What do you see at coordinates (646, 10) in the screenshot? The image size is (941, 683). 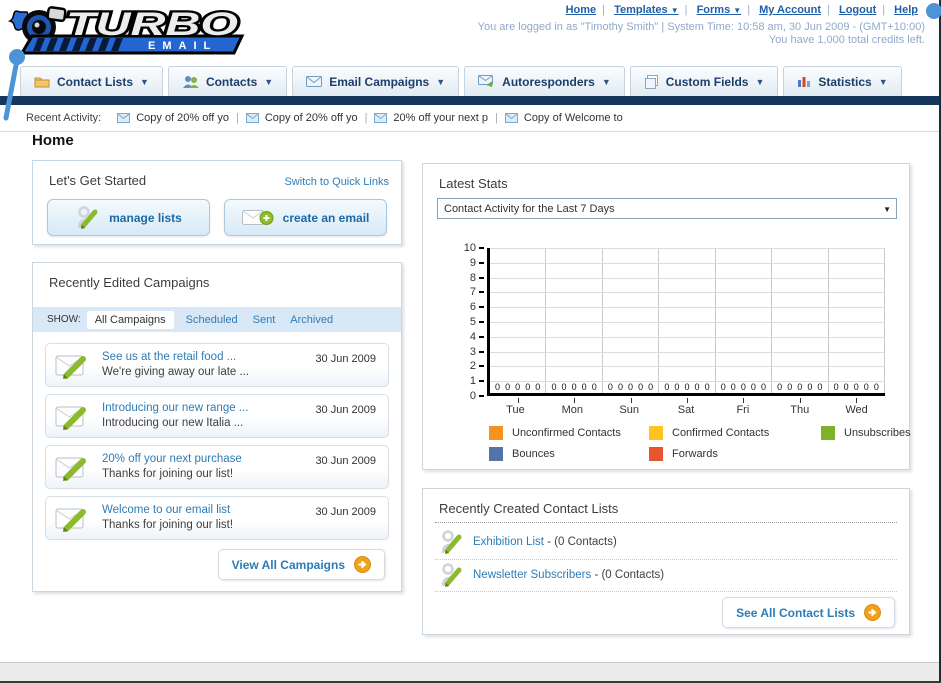 I see `nav-link-templates: Templates ▼` at bounding box center [646, 10].